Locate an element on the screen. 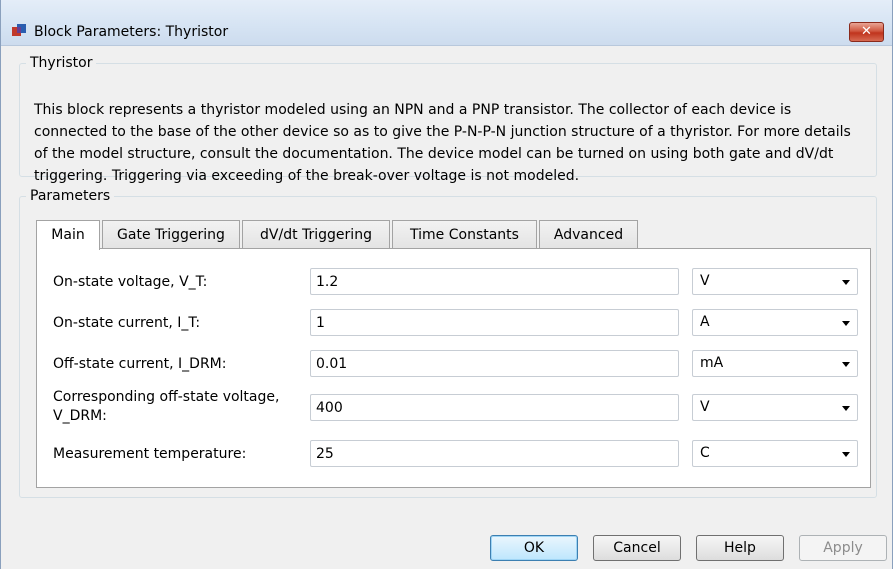 This screenshot has width=893, height=569. on-state-voltage-unit-select: V is located at coordinates (775, 281).